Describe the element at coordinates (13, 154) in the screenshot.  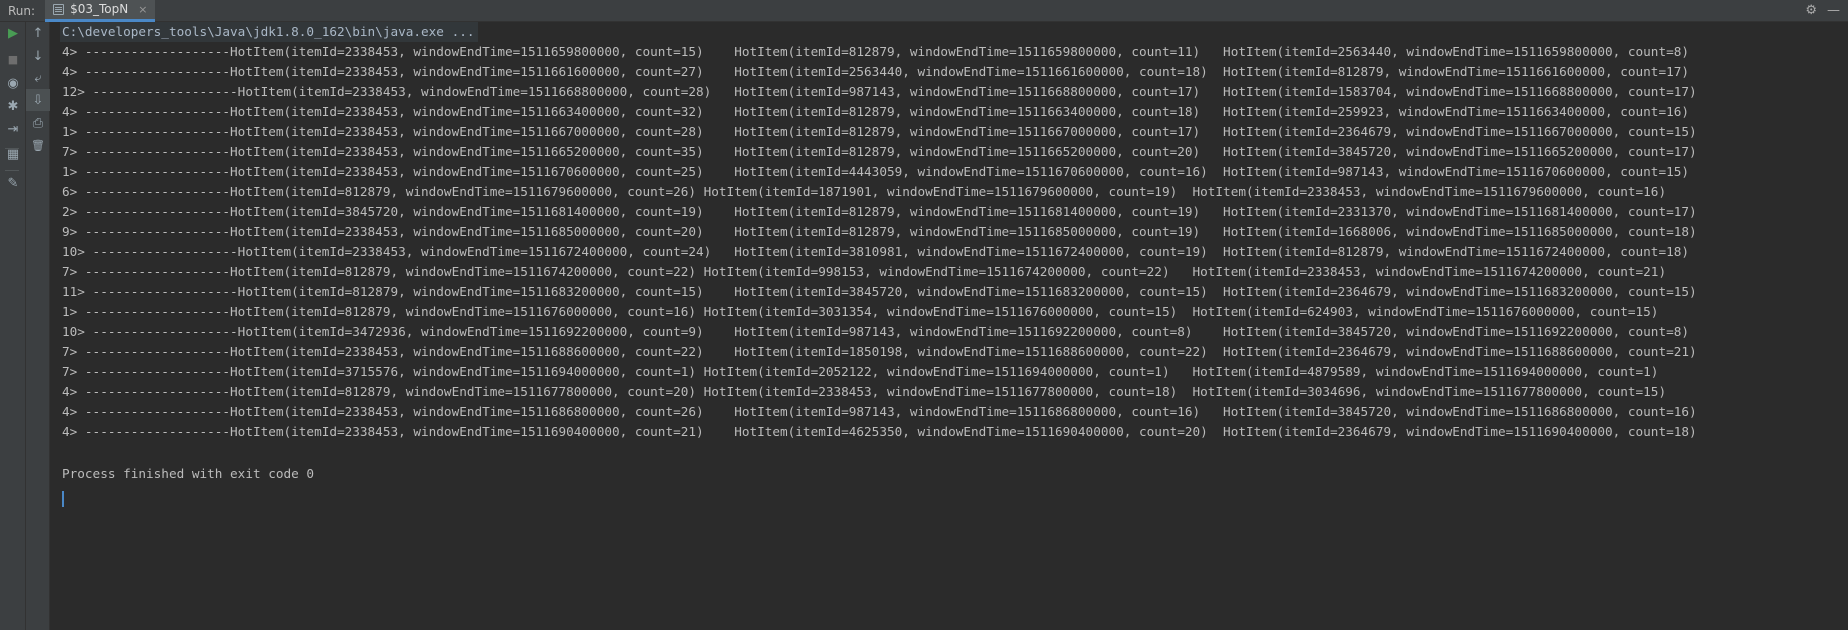
I see `layout-icon: ▦` at that location.